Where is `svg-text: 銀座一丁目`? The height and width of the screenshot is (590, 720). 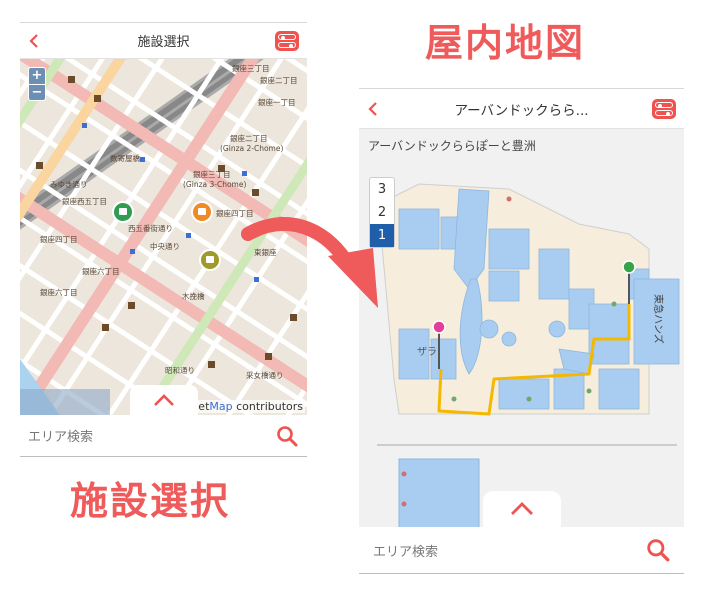
svg-text: 銀座一丁目 is located at coordinates (277, 102).